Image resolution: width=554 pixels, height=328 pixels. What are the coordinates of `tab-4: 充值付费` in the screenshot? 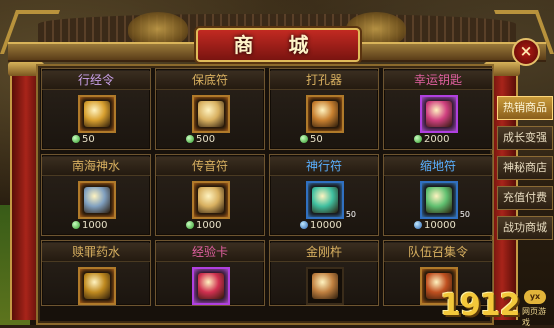 It's located at (525, 198).